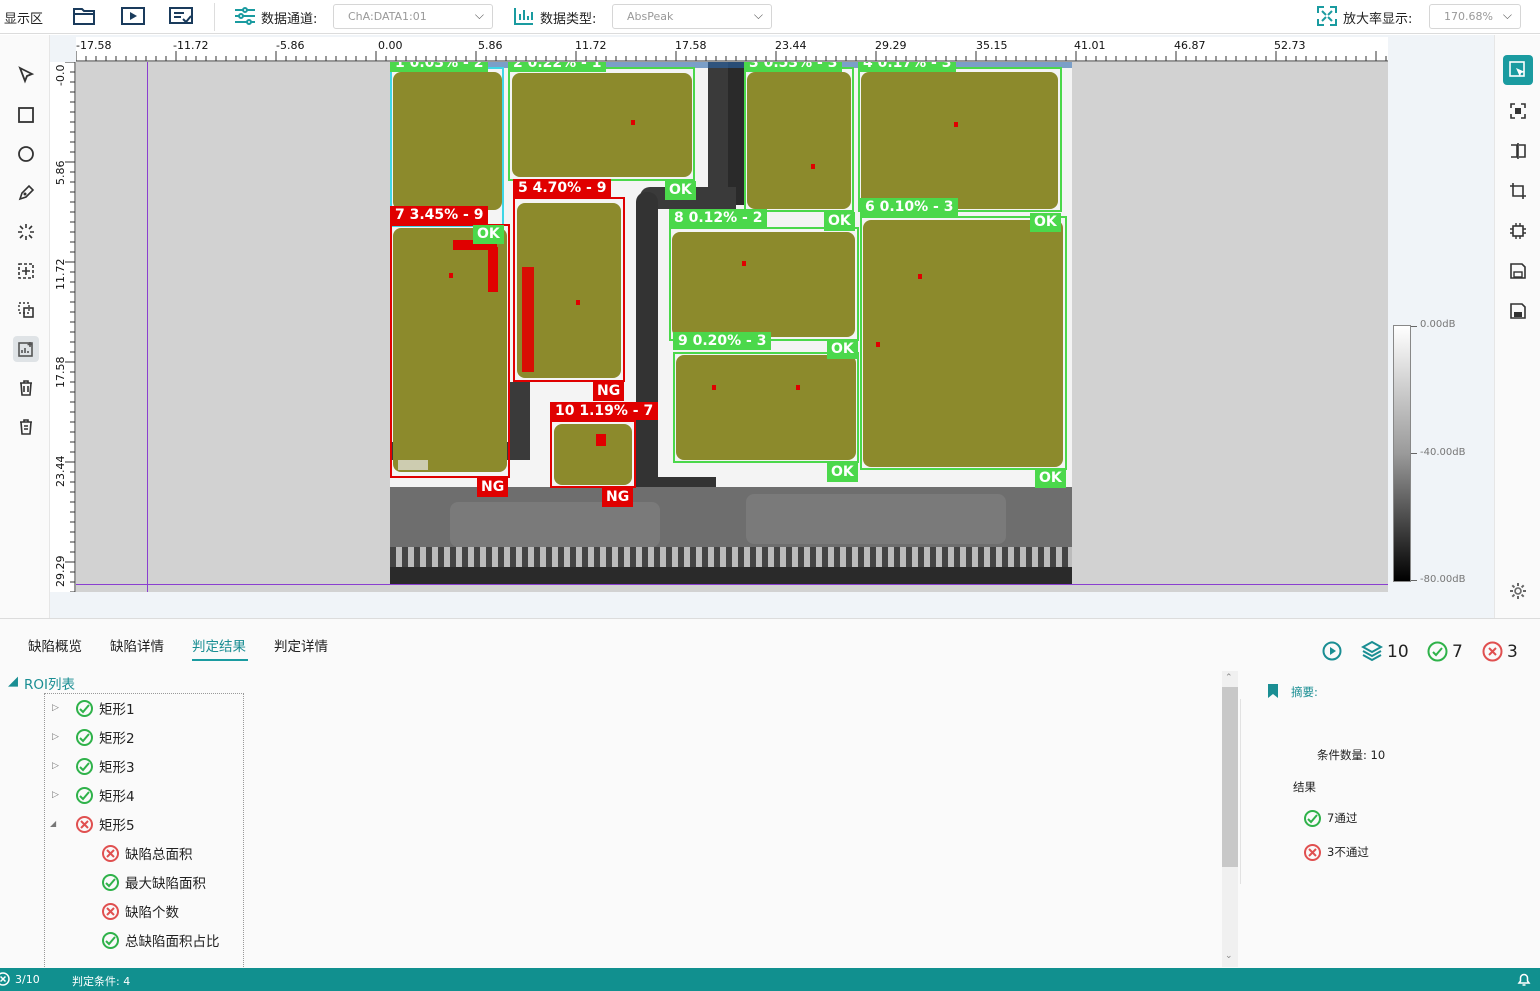  What do you see at coordinates (26, 271) in the screenshot?
I see `crosshair-select-icon` at bounding box center [26, 271].